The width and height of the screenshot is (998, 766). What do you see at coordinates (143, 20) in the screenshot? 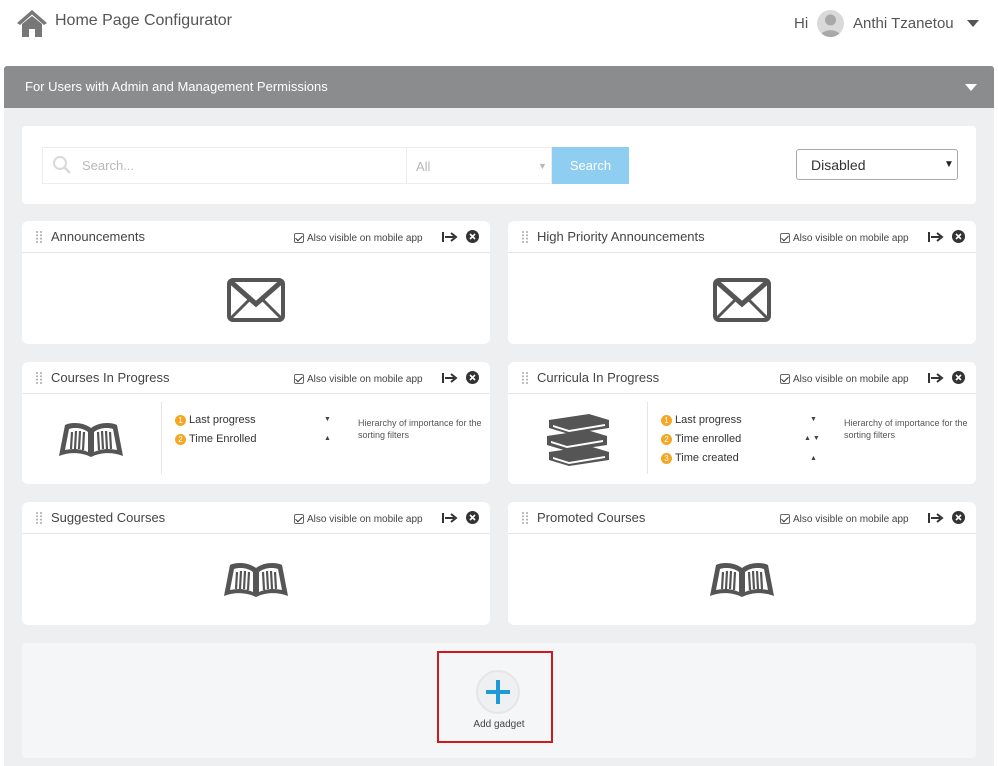
I see `page-title: Home Page Configurator` at bounding box center [143, 20].